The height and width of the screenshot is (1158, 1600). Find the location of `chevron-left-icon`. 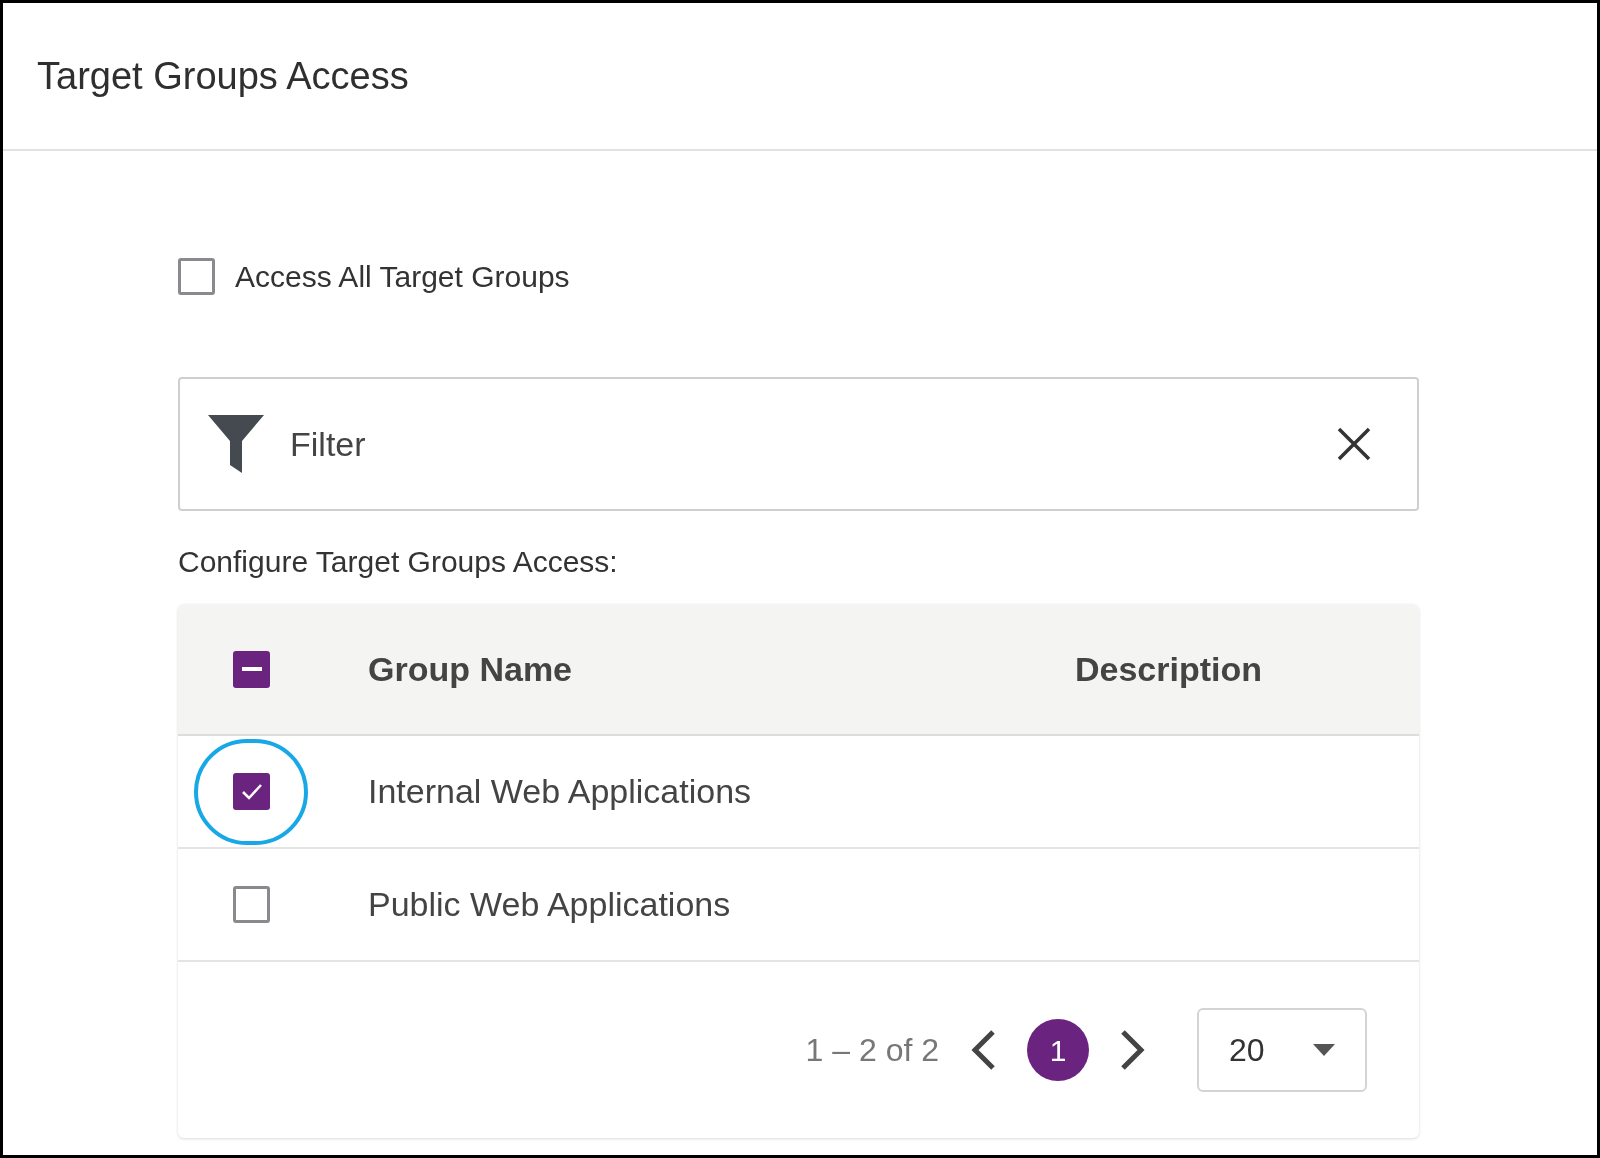

chevron-left-icon is located at coordinates (983, 1050).